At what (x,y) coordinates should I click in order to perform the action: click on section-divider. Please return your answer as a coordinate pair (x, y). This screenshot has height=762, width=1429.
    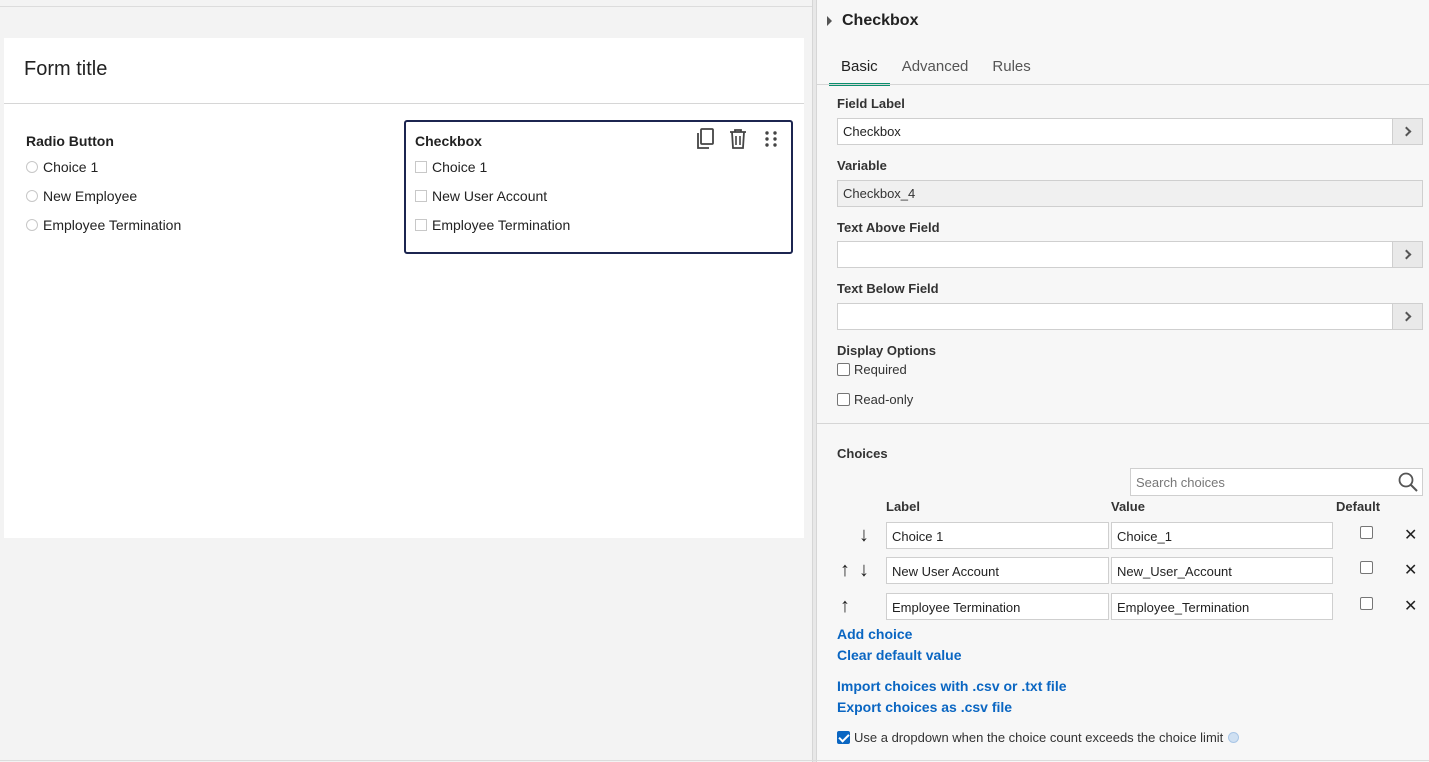
    Looking at the image, I should click on (1123, 423).